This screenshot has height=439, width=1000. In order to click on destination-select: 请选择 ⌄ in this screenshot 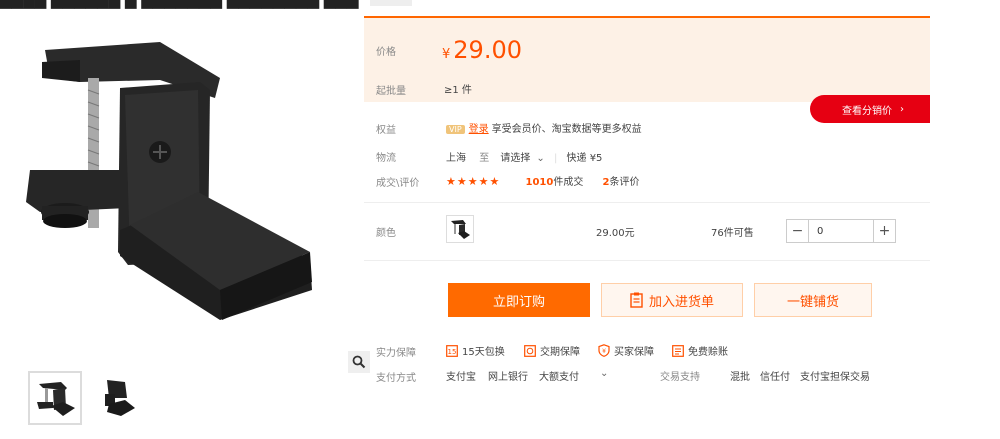, I will do `click(522, 158)`.